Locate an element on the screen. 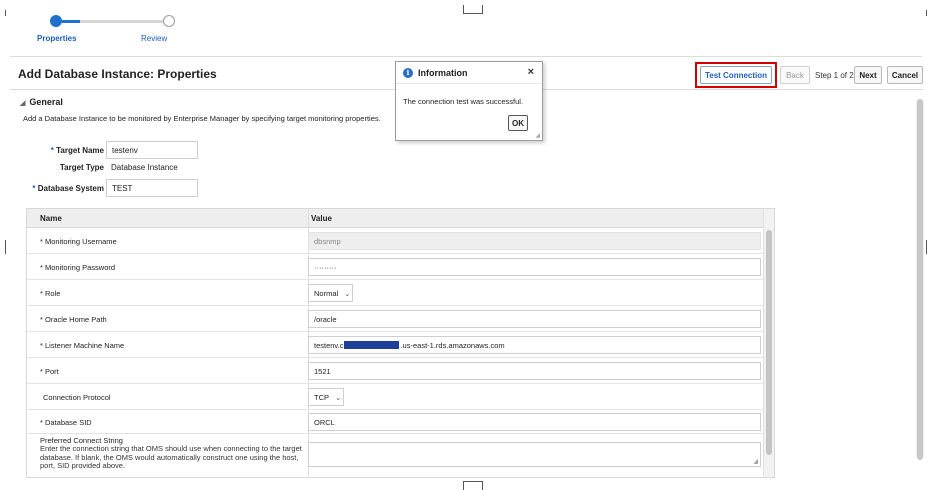 The width and height of the screenshot is (932, 490). listener-machine-name-input: testenv.c .us-east-1.rds.amazonaws.com is located at coordinates (534, 345).